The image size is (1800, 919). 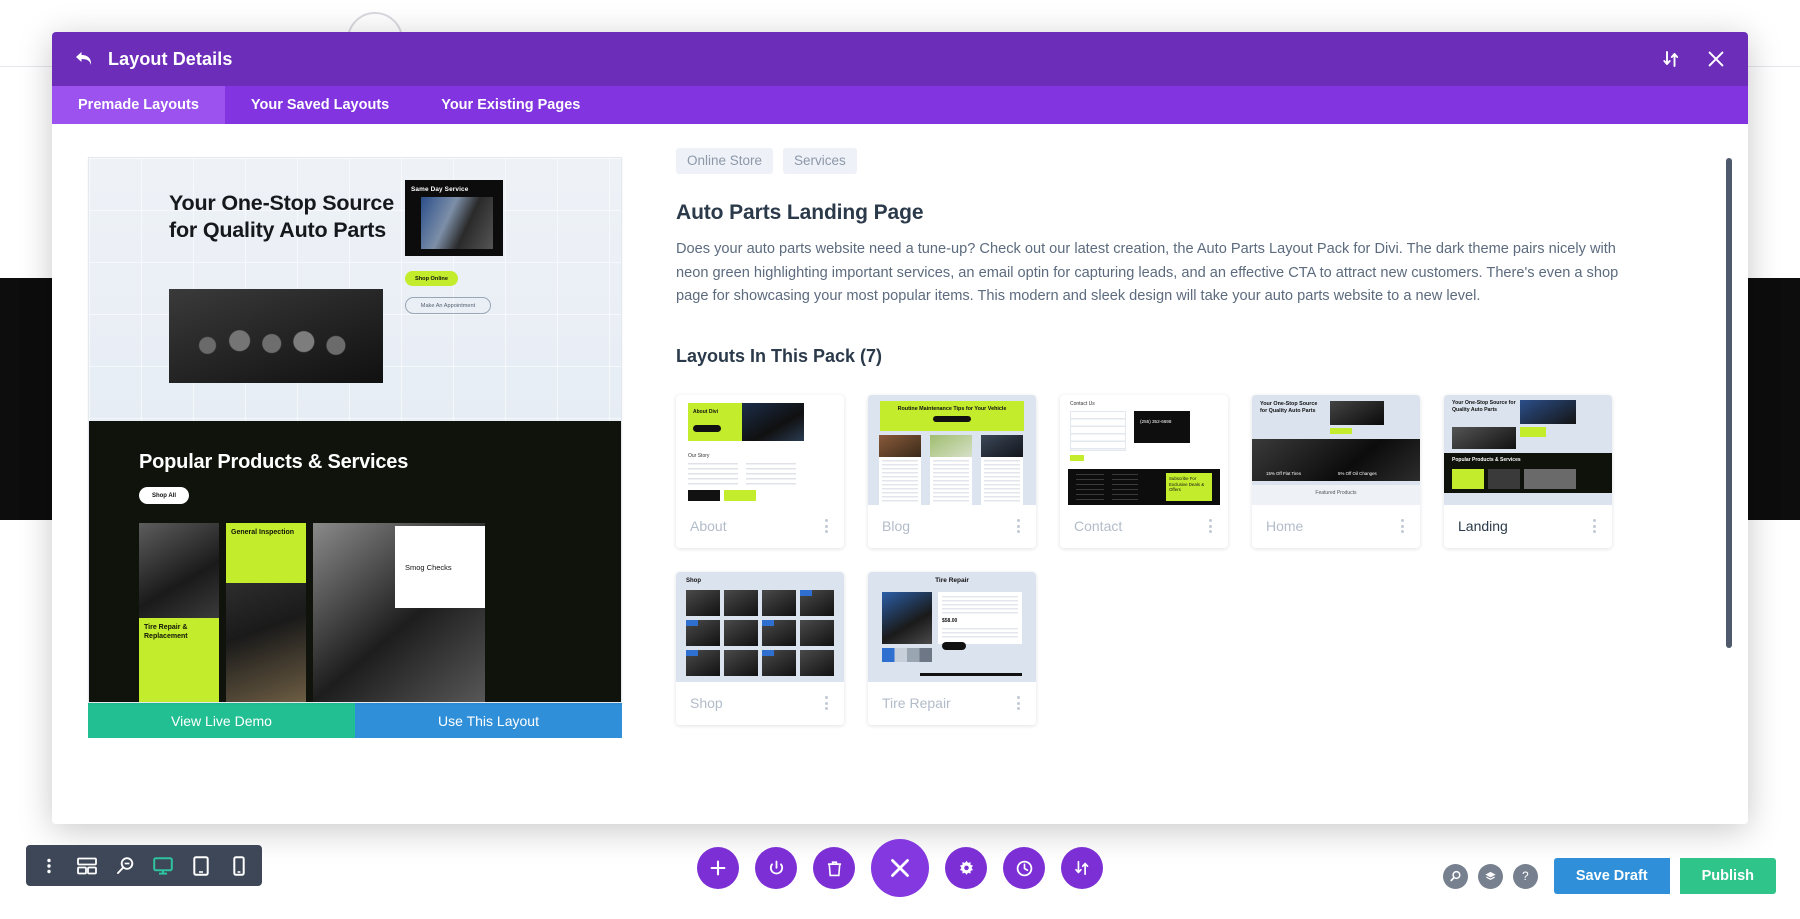 What do you see at coordinates (448, 305) in the screenshot?
I see `preview-cta-secondary: Make An Appointment` at bounding box center [448, 305].